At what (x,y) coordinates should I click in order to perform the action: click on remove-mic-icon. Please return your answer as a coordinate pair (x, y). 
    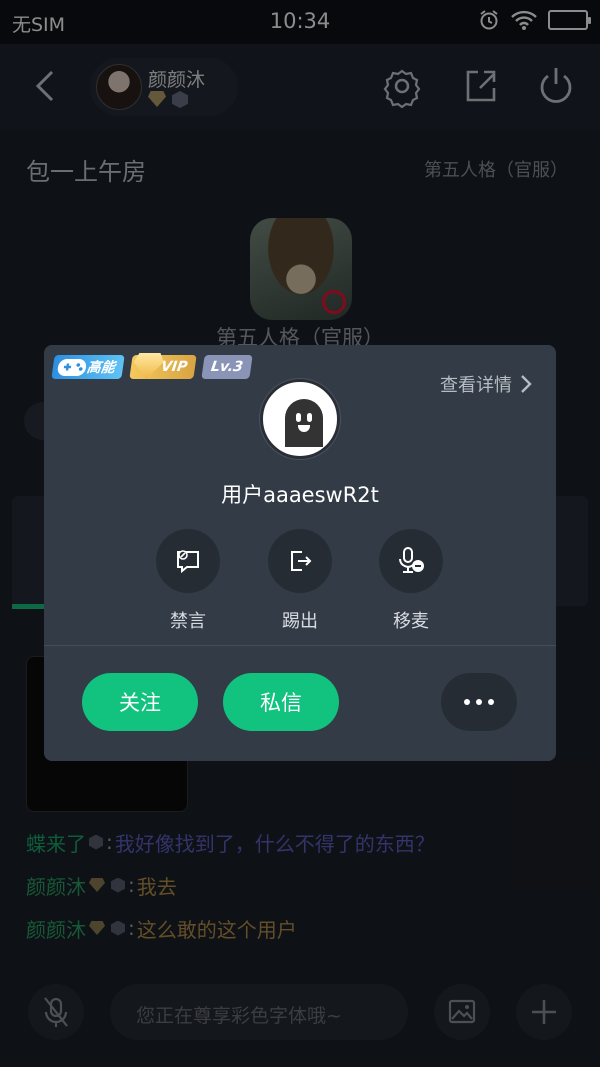
    Looking at the image, I should click on (411, 560).